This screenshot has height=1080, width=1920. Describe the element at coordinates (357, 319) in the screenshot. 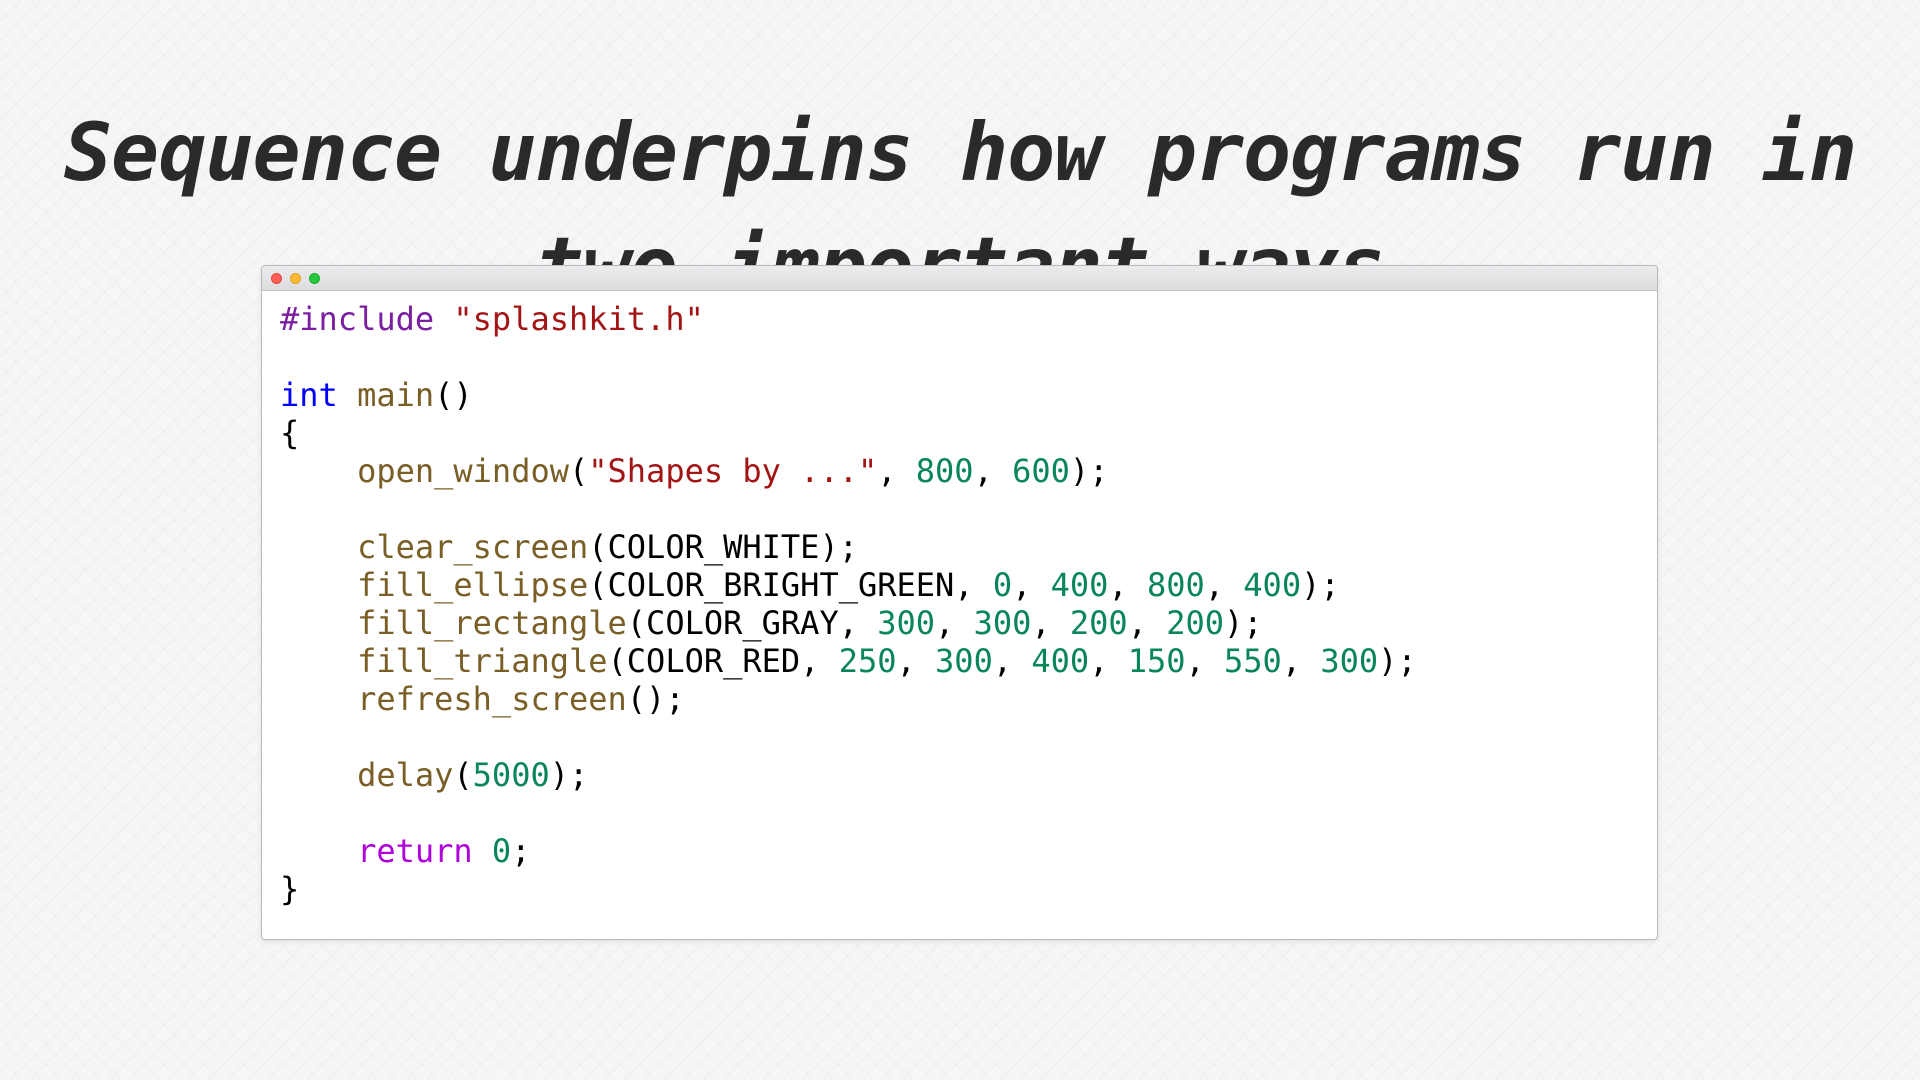

I see `code-token-preproc: #include` at that location.